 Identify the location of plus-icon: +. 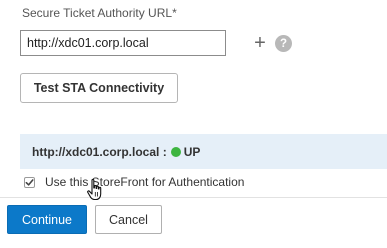
(260, 43).